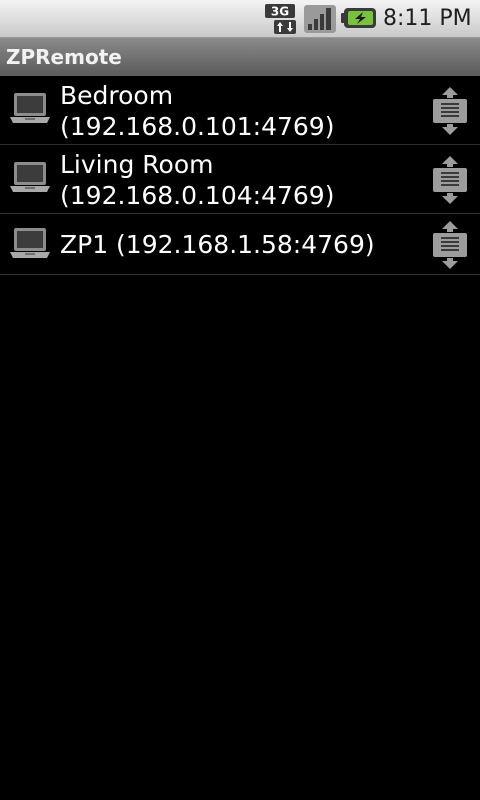 Image resolution: width=480 pixels, height=800 pixels. I want to click on list-item: Bedroom (192.168.0.101:4769), so click(240, 110).